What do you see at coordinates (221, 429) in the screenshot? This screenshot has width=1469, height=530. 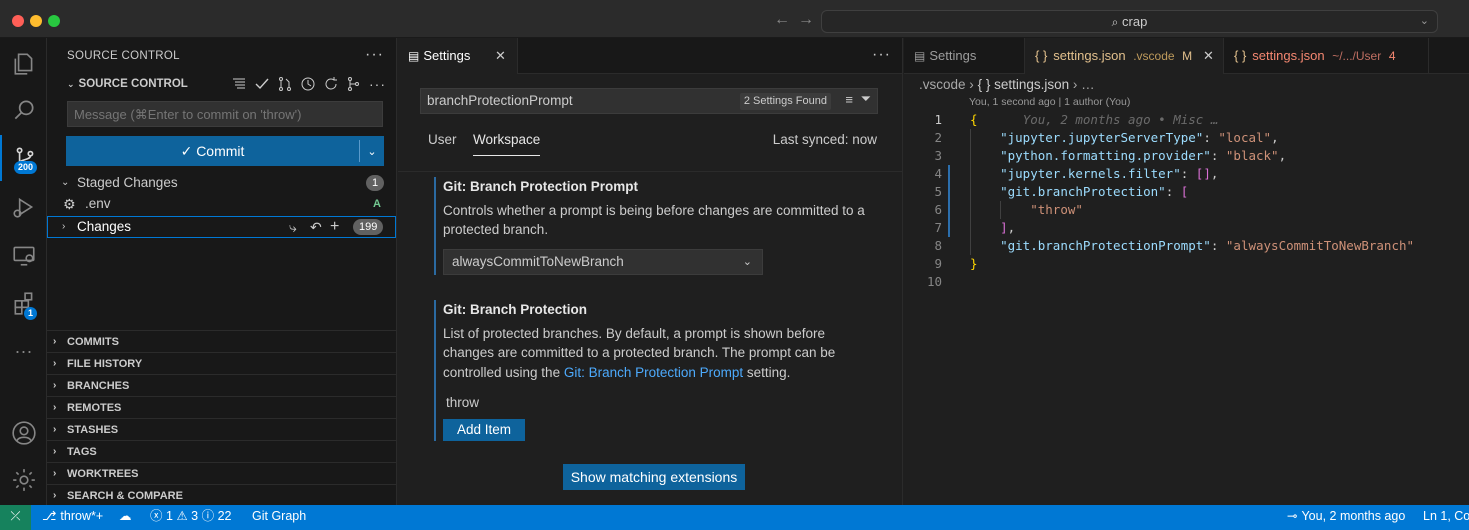 I see `section-stashes: › STASHES` at bounding box center [221, 429].